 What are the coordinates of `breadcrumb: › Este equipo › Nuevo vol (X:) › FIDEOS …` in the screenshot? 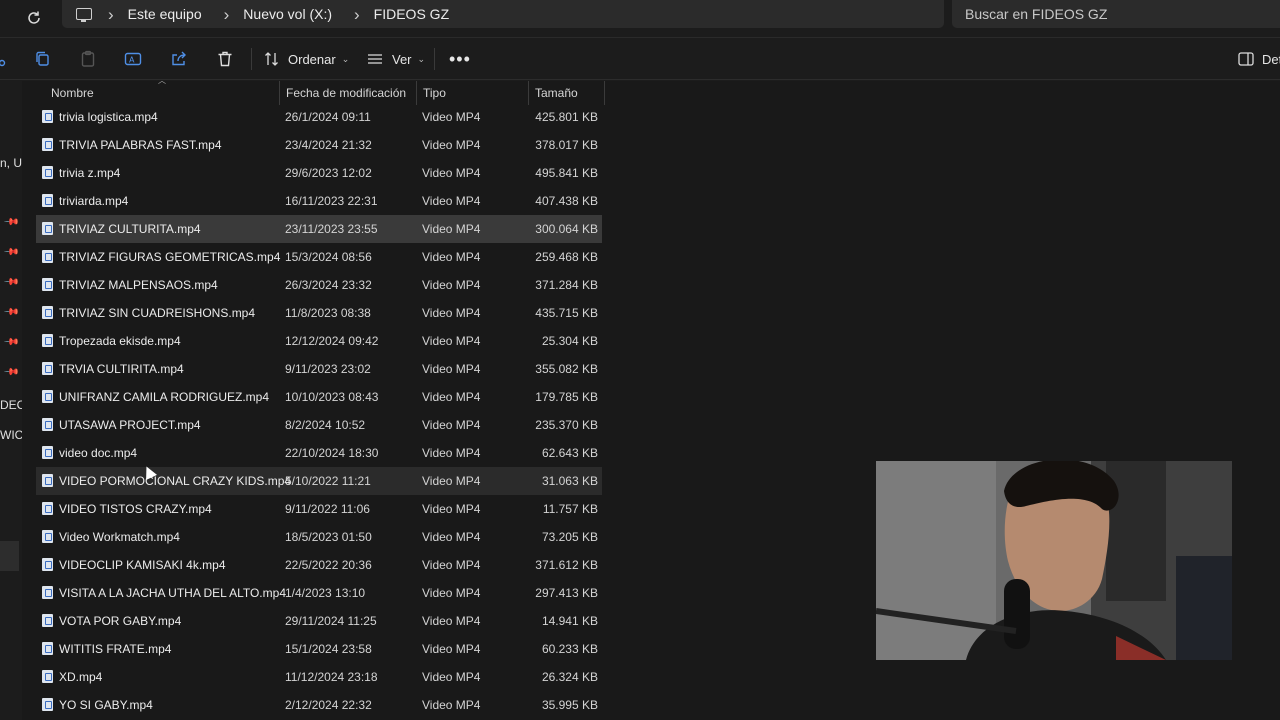 It's located at (503, 14).